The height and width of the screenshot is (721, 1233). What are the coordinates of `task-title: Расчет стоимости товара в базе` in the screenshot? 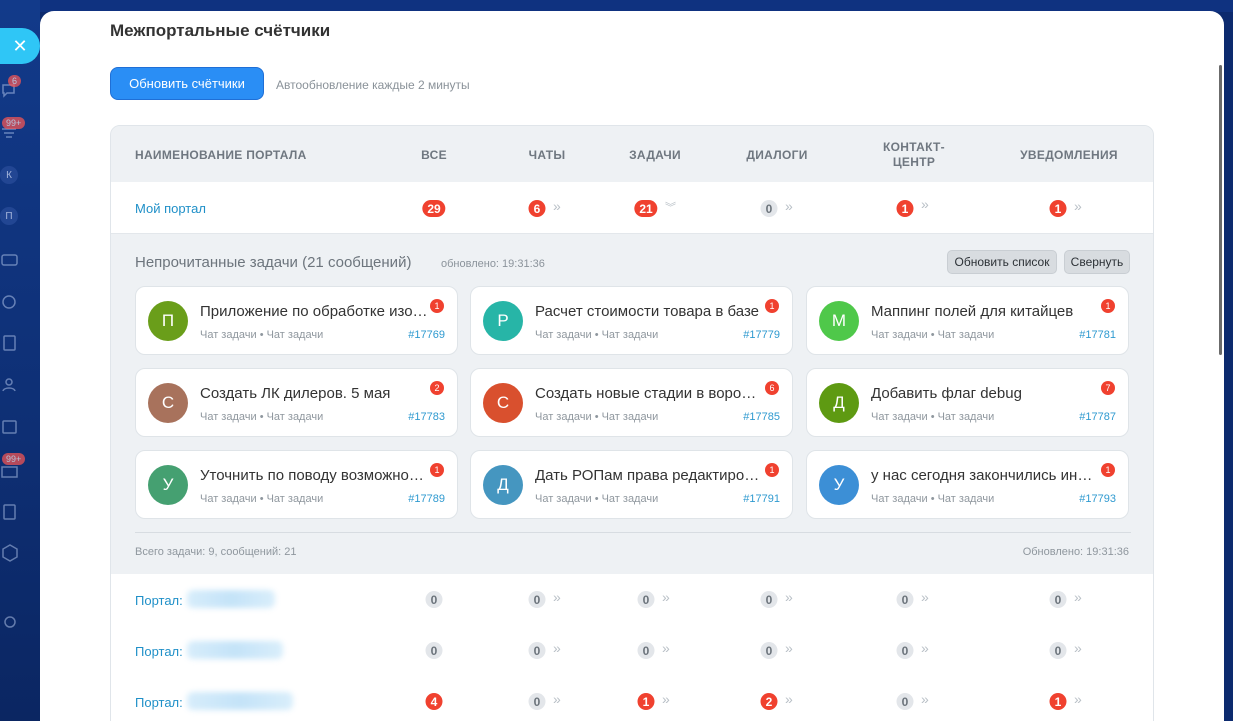 It's located at (647, 311).